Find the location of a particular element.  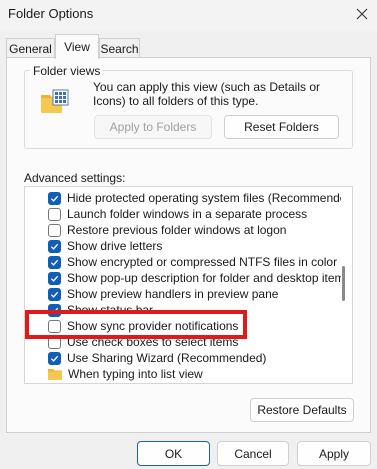

tab-search: Search is located at coordinates (119, 48).